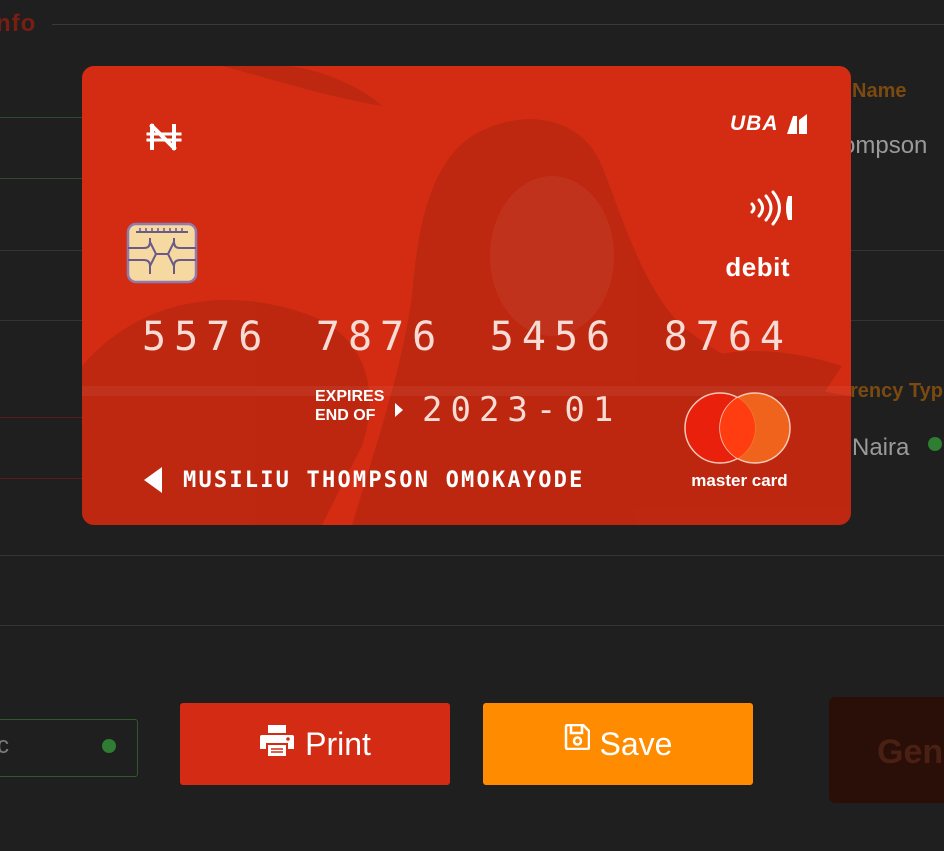 The width and height of the screenshot is (944, 851). I want to click on printer-icon, so click(277, 740).